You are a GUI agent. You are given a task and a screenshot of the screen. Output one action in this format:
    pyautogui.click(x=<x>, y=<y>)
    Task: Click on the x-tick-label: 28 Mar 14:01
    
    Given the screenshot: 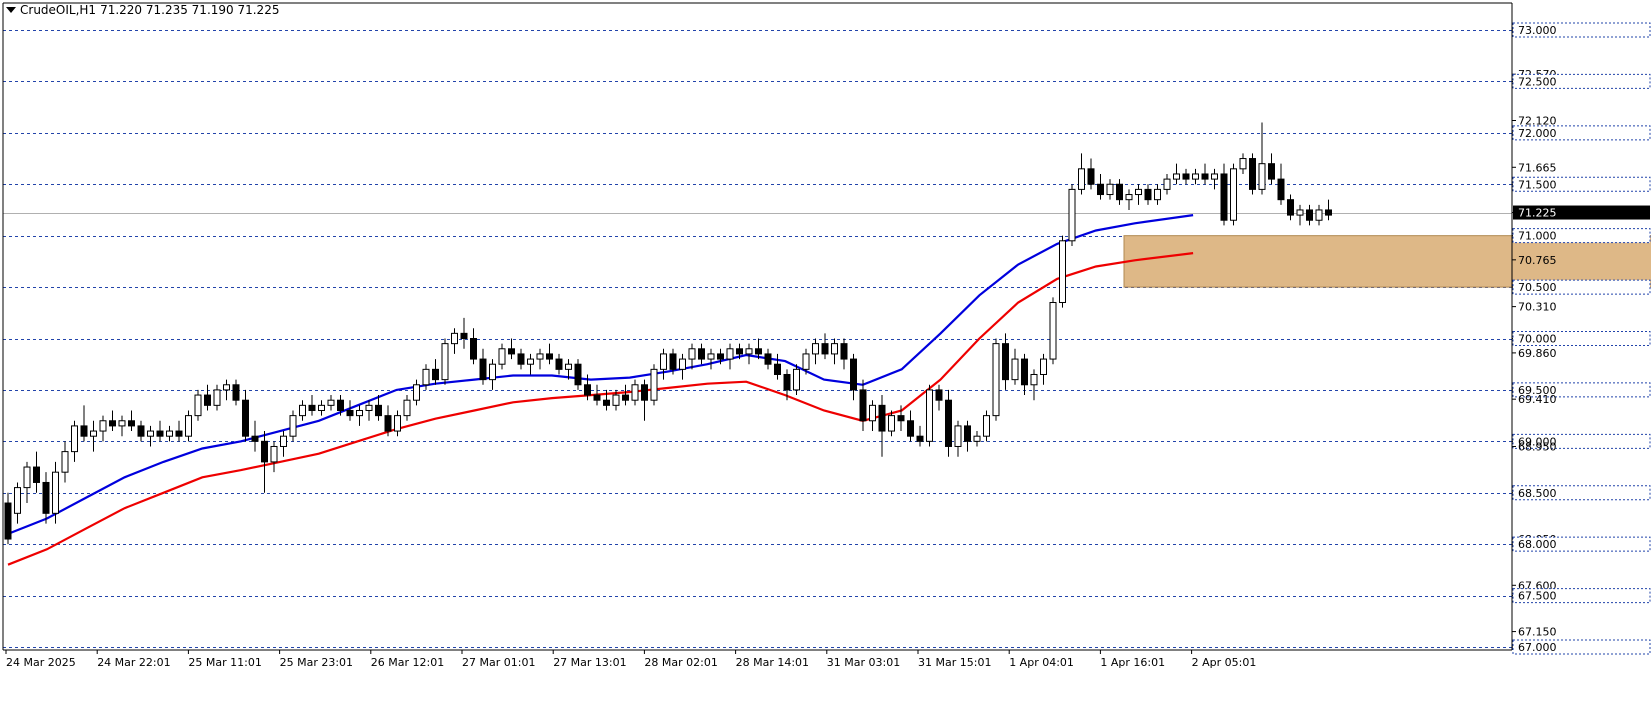 What is the action you would take?
    pyautogui.click(x=772, y=662)
    